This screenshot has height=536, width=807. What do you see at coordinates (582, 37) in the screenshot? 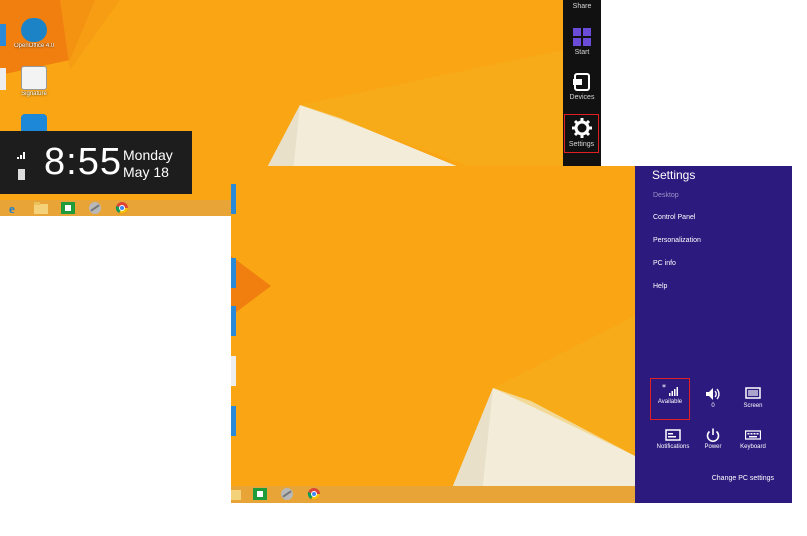
I see `windows-logo-icon` at bounding box center [582, 37].